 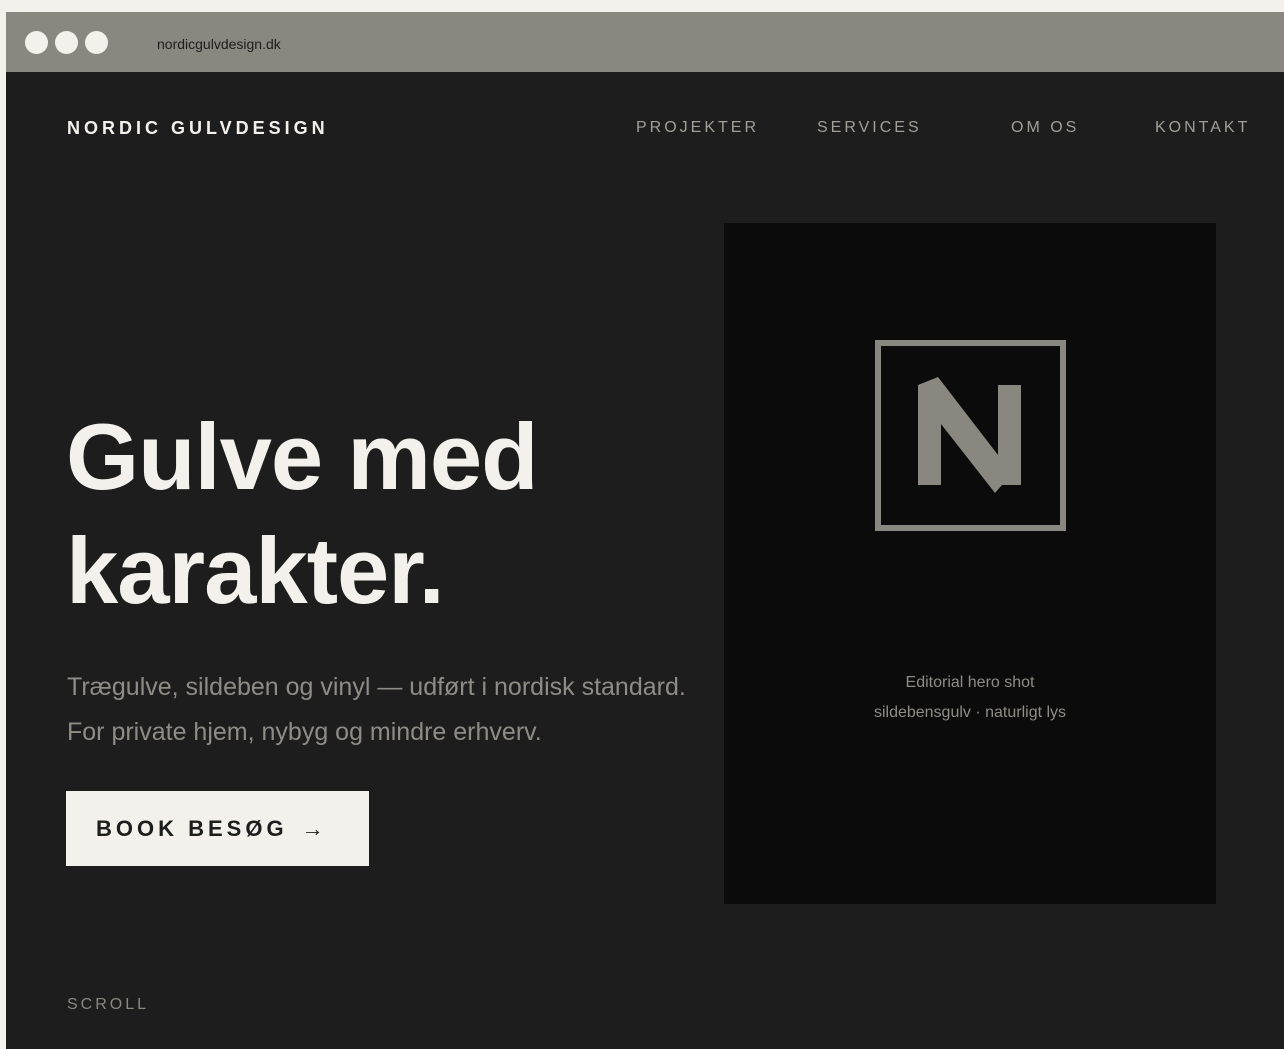 I want to click on hero-image-caption-title: Editorial hero shot, so click(x=970, y=682).